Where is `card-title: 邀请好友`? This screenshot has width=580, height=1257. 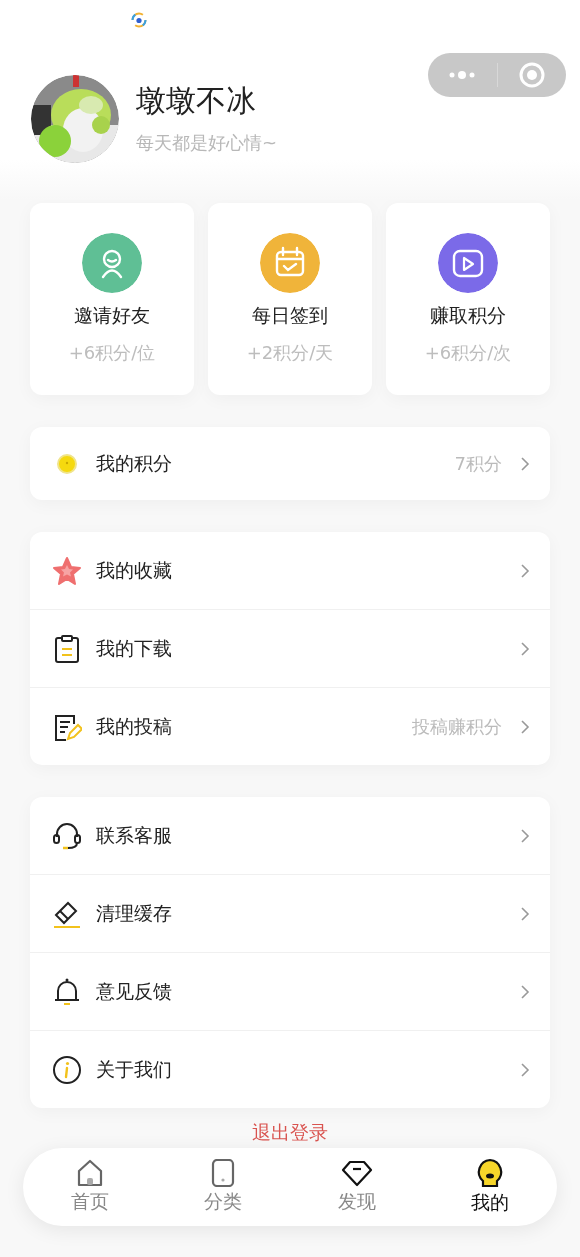
card-title: 邀请好友 is located at coordinates (112, 315).